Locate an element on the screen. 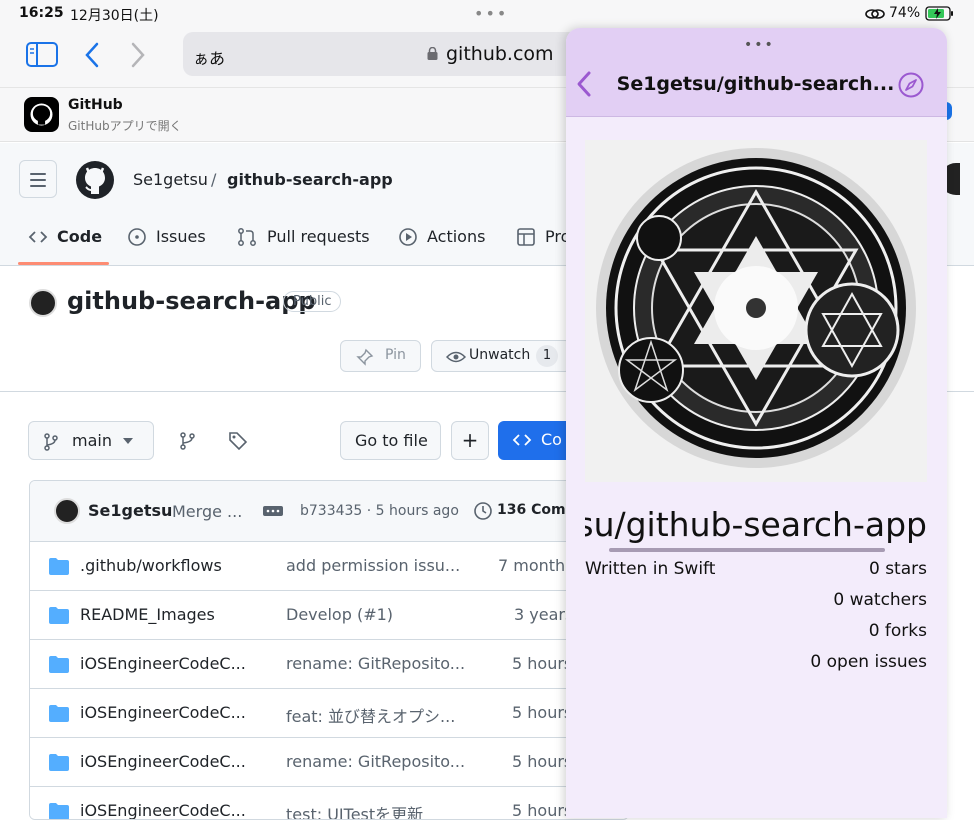  tag-icon is located at coordinates (238, 441).